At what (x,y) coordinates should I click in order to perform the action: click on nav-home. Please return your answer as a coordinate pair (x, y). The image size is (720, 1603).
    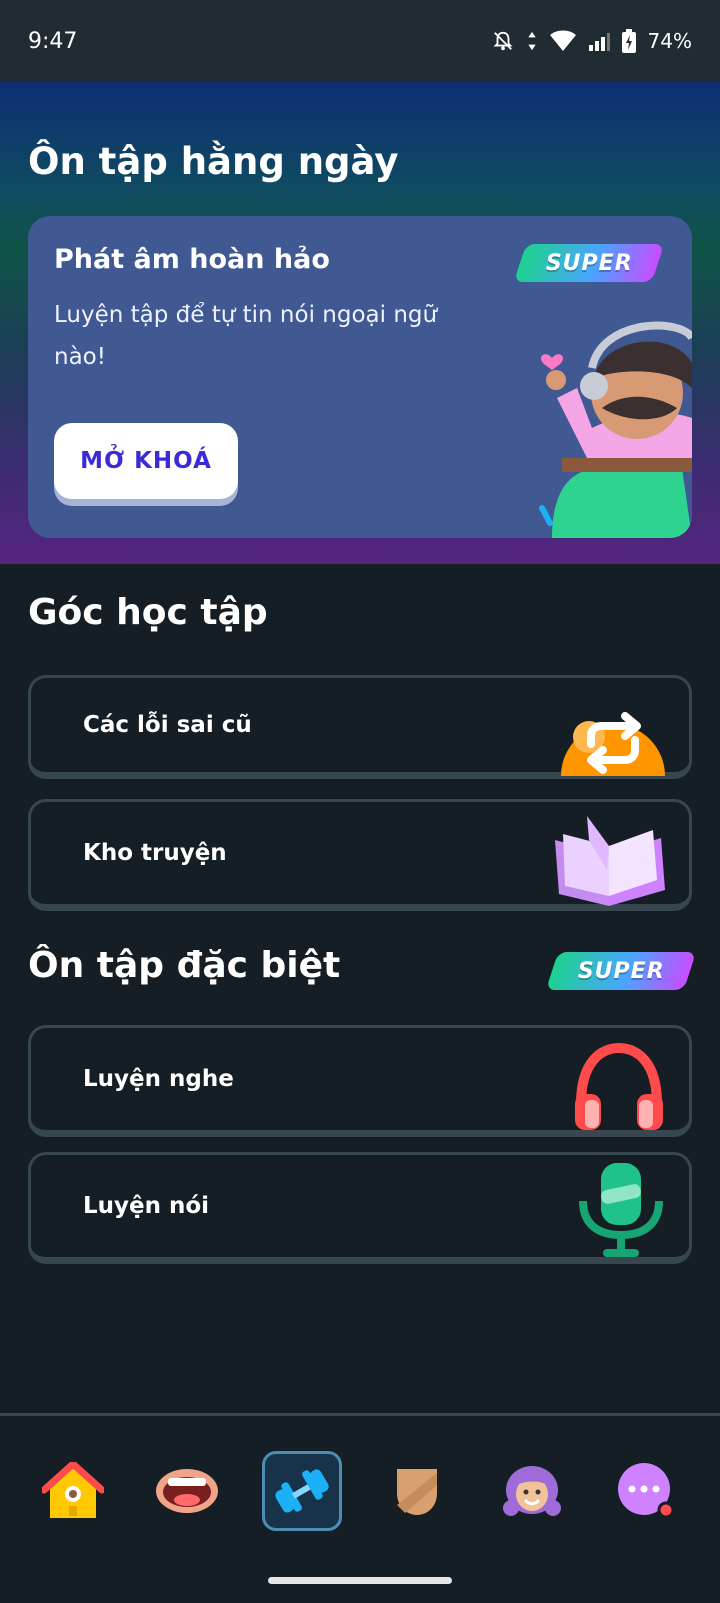
    Looking at the image, I should click on (73, 1491).